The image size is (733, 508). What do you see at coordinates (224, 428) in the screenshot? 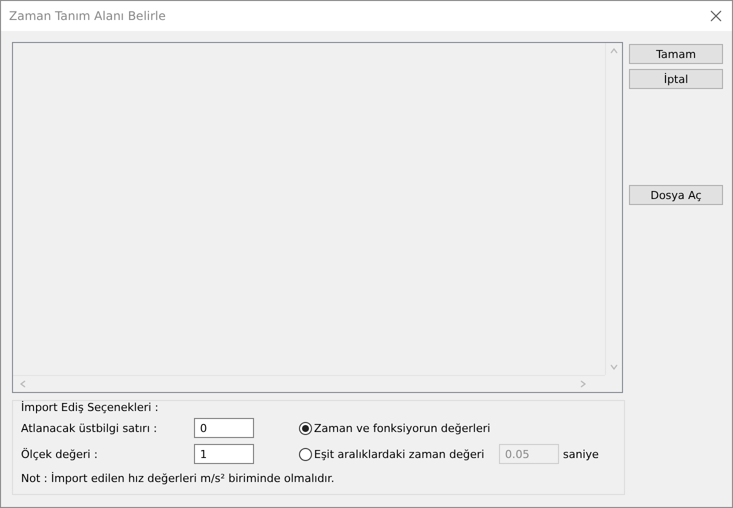
I see `input-field: 0` at bounding box center [224, 428].